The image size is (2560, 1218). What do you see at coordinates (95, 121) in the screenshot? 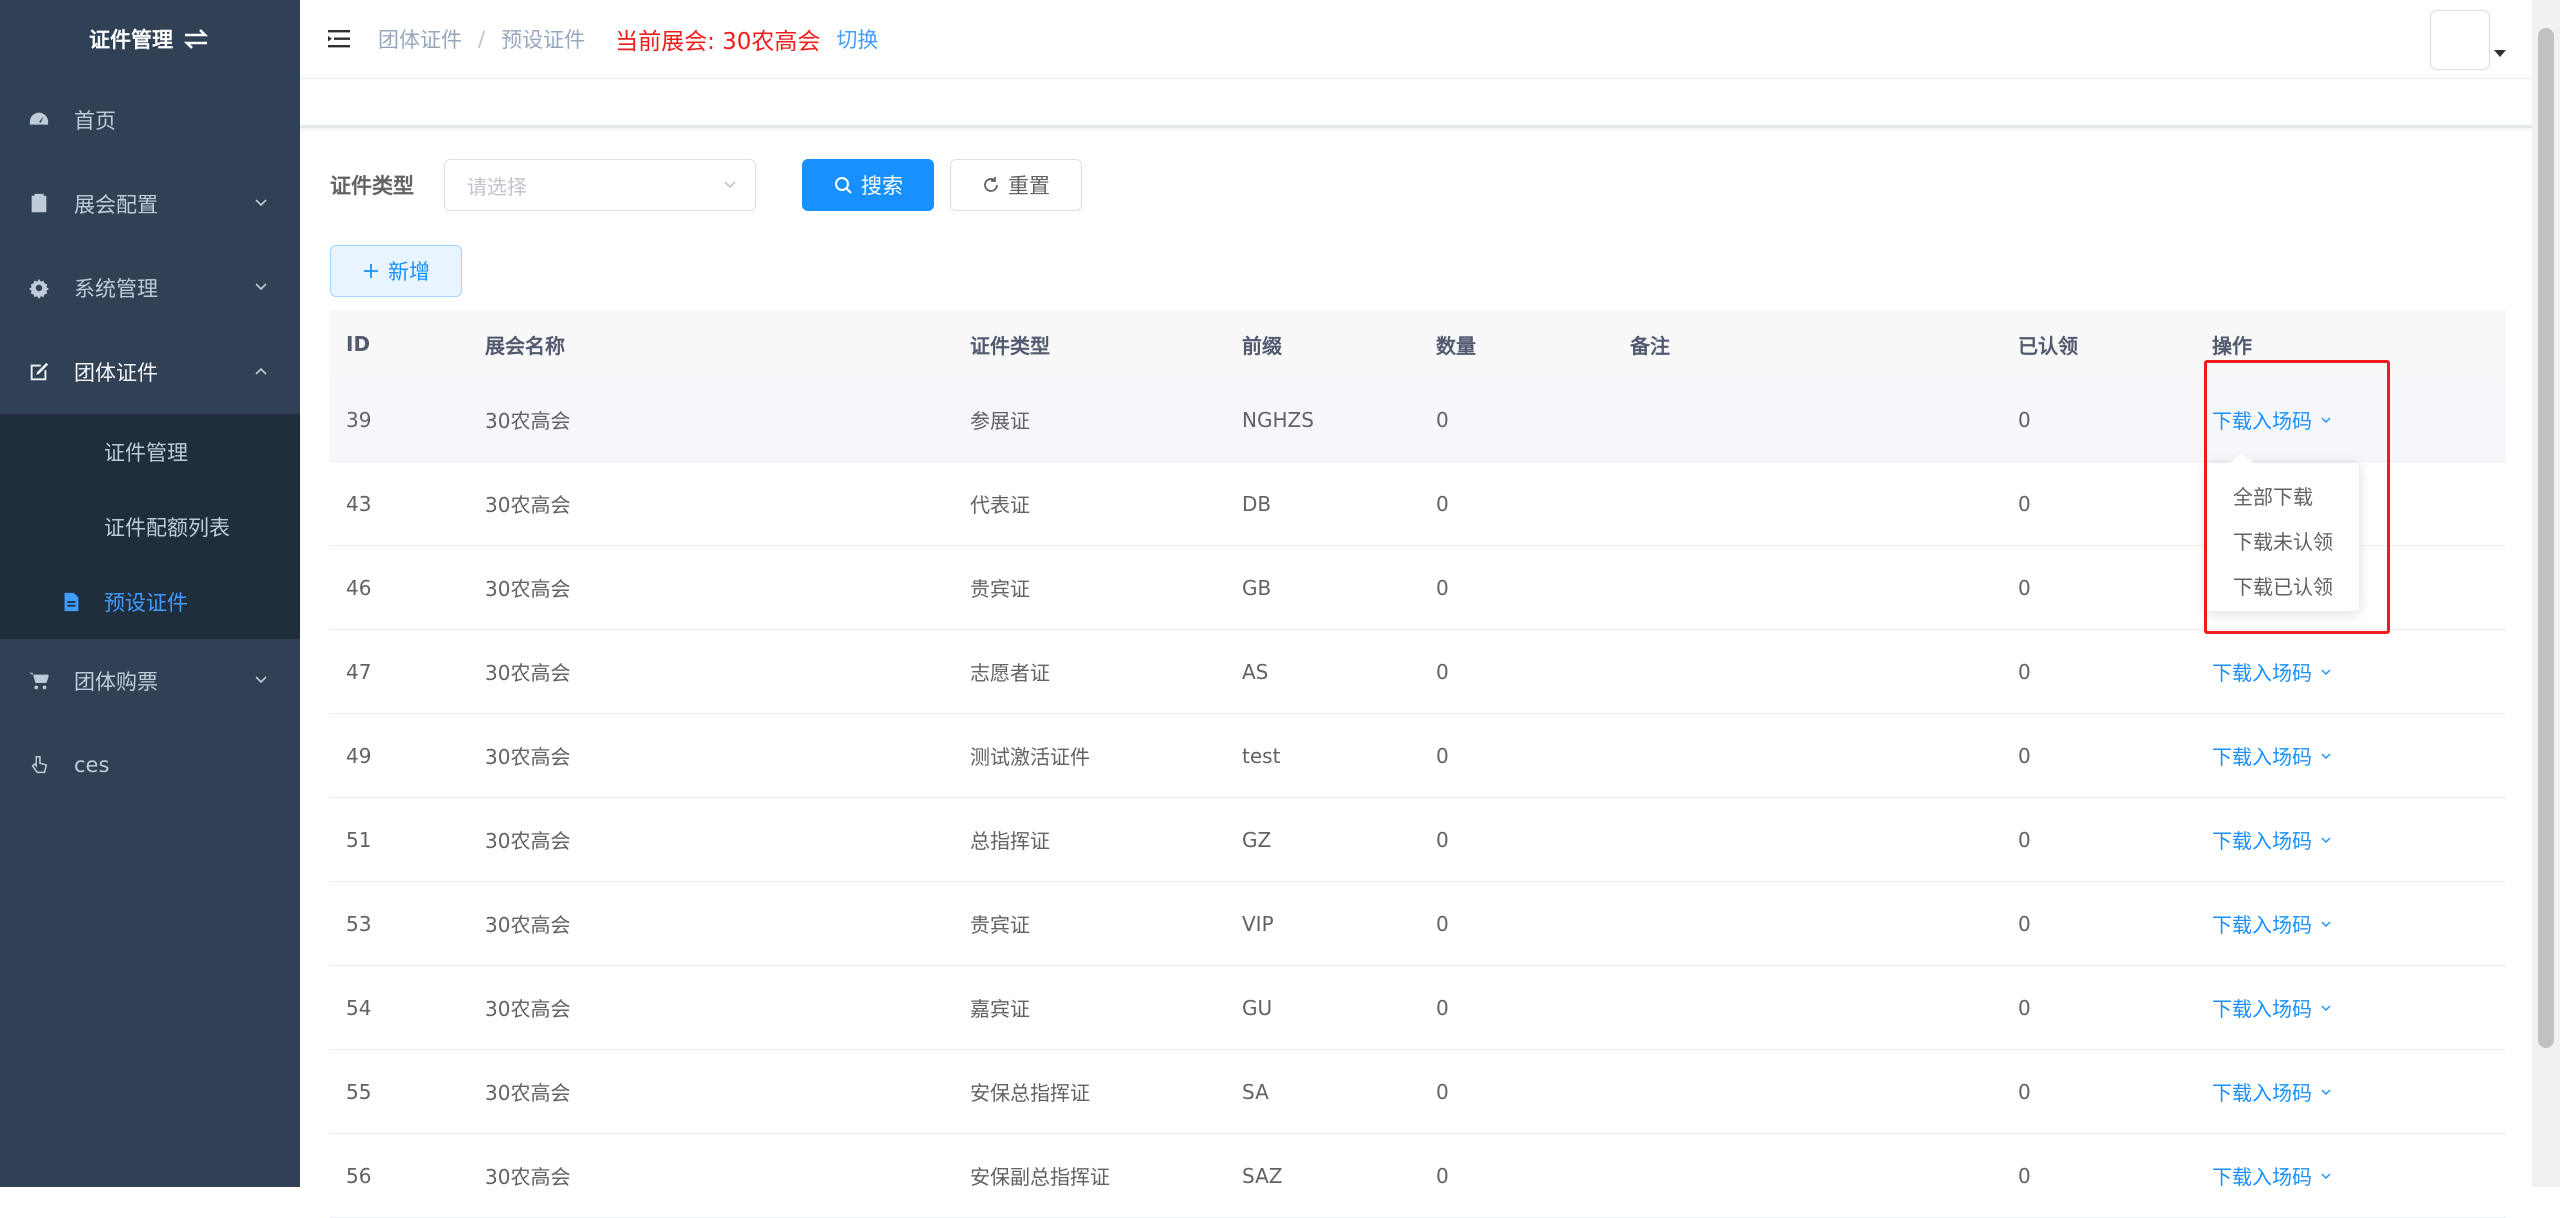
I see `sidebar-item-label: 首页` at bounding box center [95, 121].